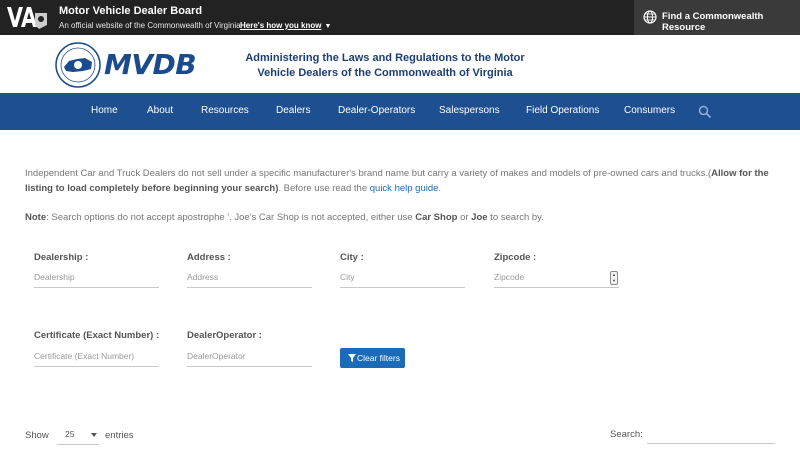 The height and width of the screenshot is (450, 800). What do you see at coordinates (78, 65) in the screenshot?
I see `mvdb-seal-icon` at bounding box center [78, 65].